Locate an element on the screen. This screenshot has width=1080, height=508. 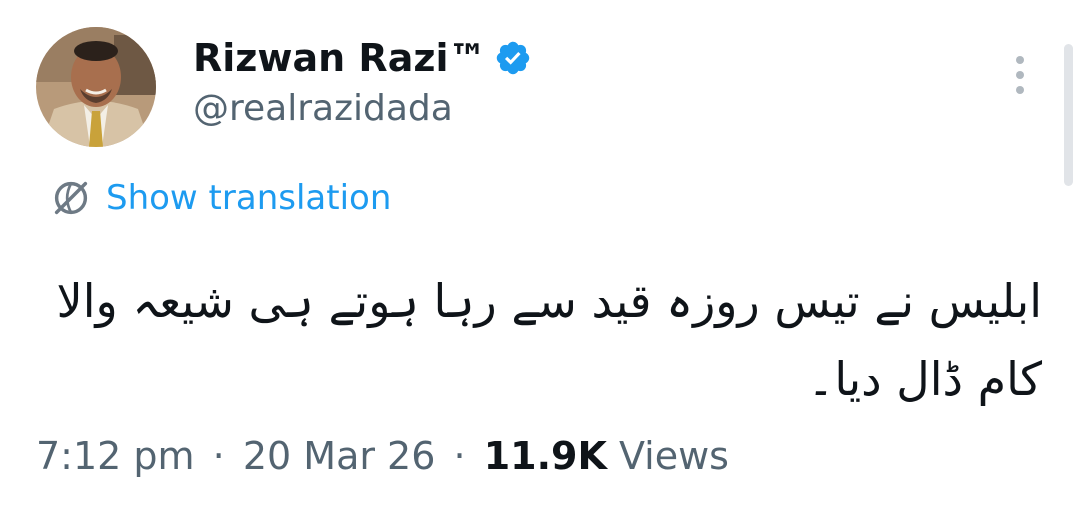
more-options-icon is located at coordinates (1020, 76).